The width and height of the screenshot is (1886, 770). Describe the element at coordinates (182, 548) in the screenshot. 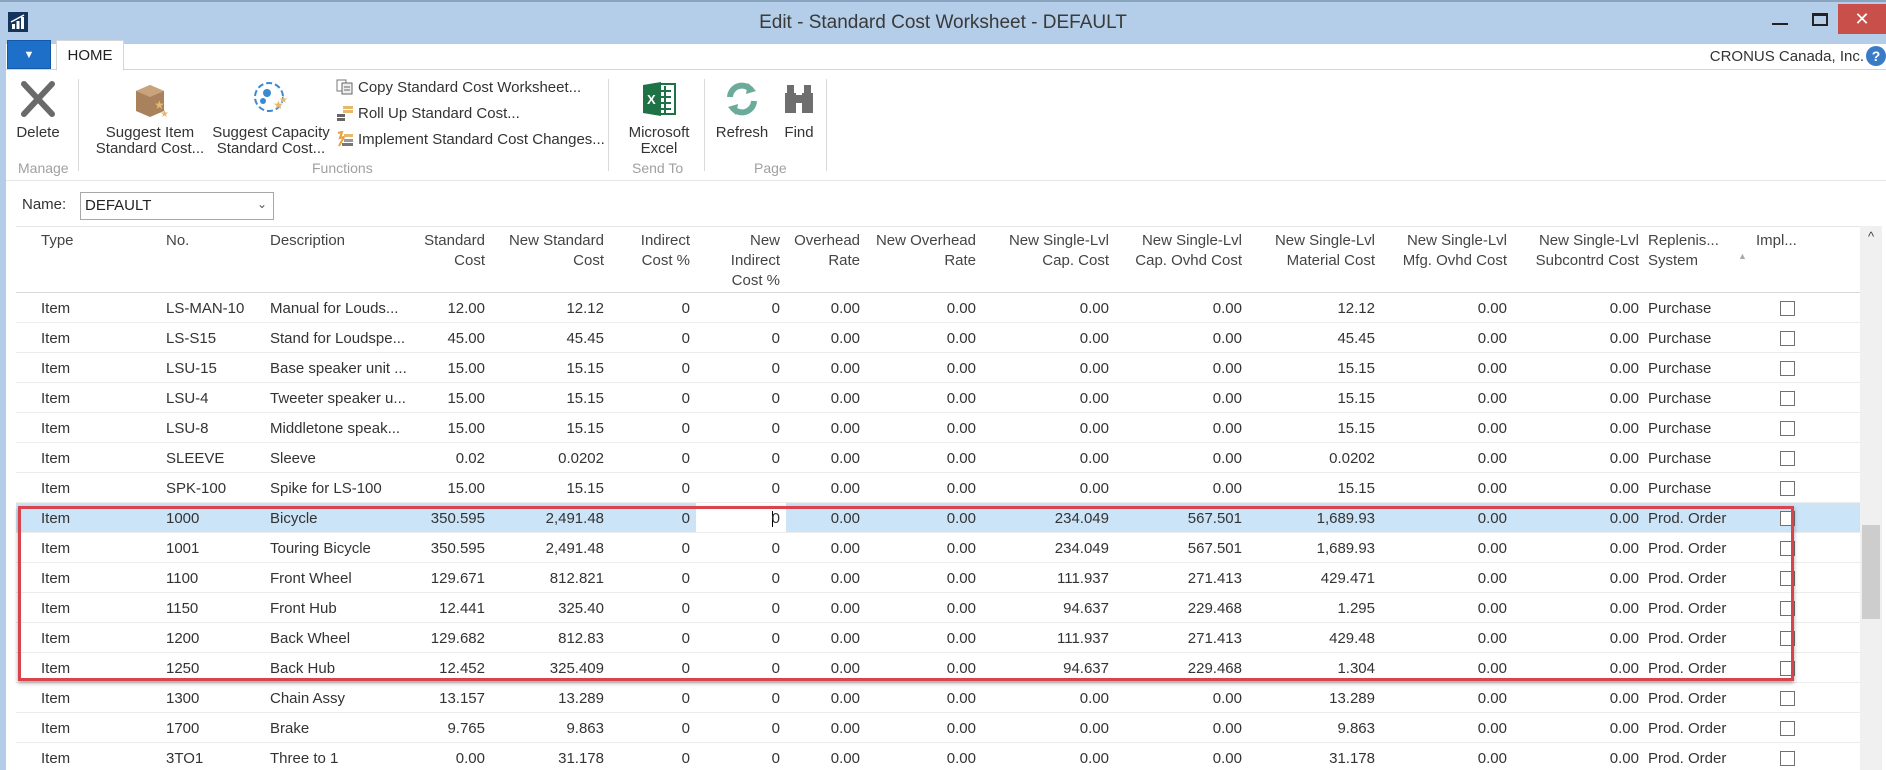

I see `cell-no: 1001` at that location.